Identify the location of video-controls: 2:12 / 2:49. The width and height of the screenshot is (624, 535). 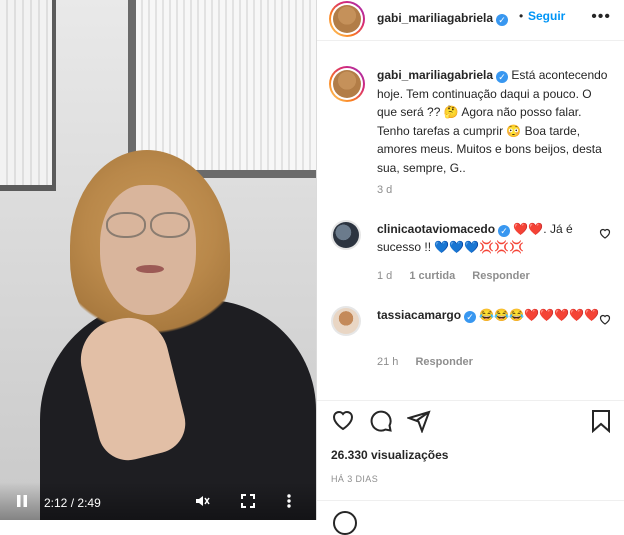
(158, 501).